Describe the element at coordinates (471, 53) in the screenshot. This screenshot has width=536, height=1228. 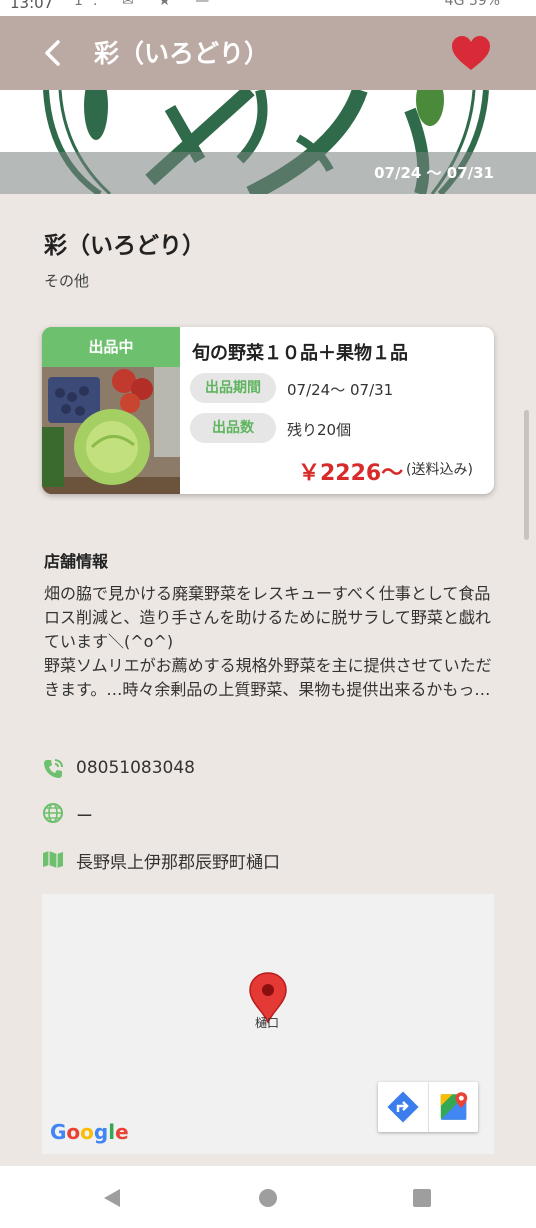
I see `favorite-heart-icon` at that location.